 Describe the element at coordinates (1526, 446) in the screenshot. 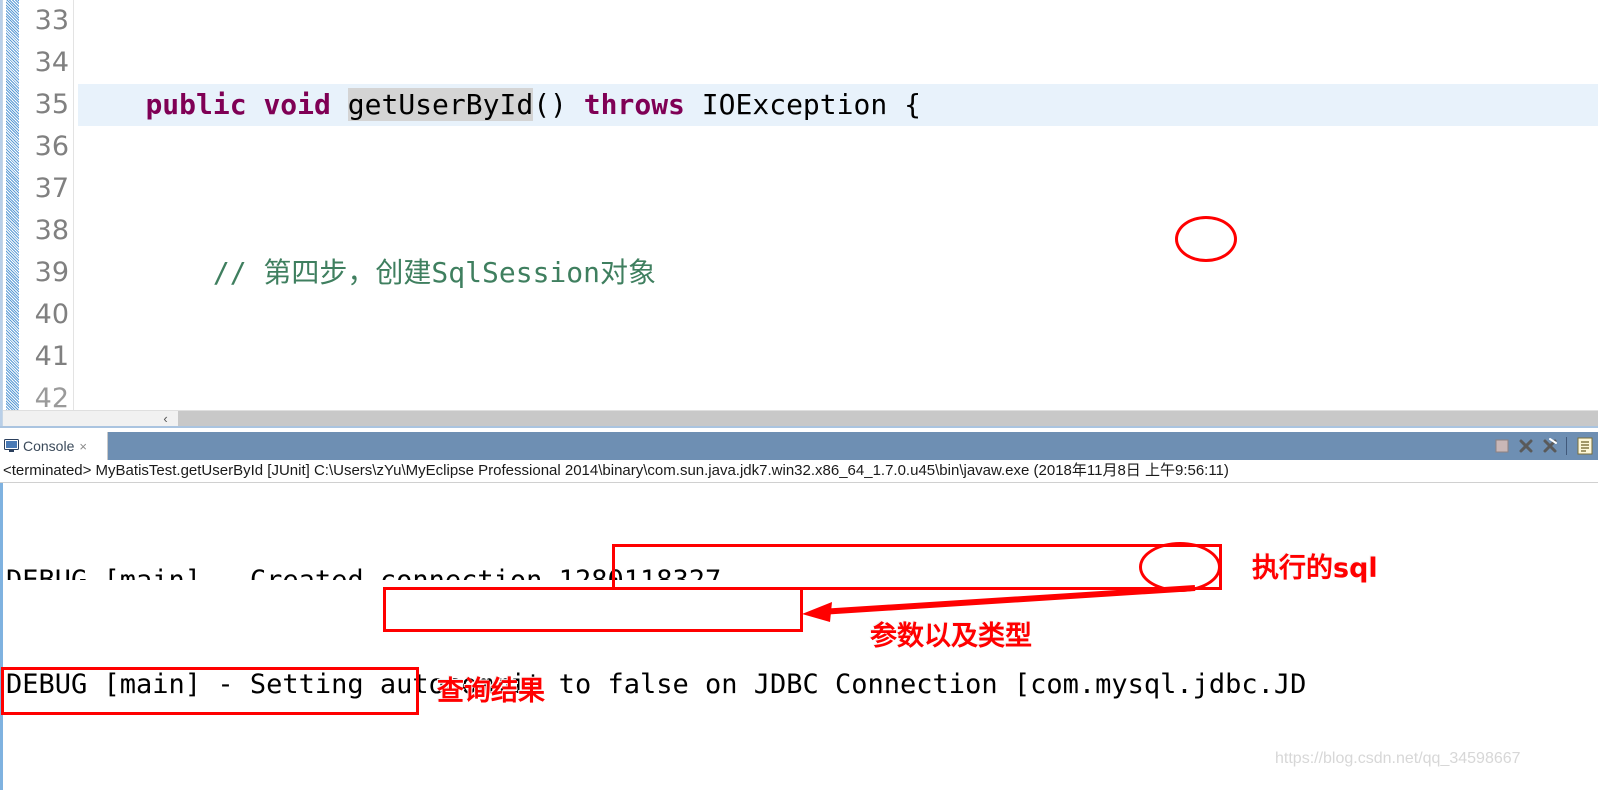

I see `terminate-all-icon` at that location.